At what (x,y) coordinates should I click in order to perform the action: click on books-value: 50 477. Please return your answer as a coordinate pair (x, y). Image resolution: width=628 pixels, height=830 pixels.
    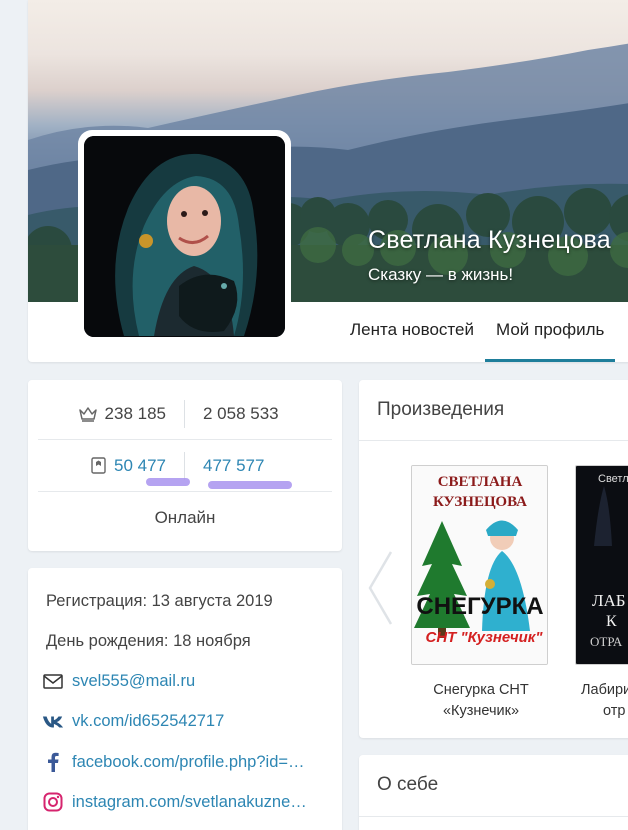
    Looking at the image, I should click on (140, 466).